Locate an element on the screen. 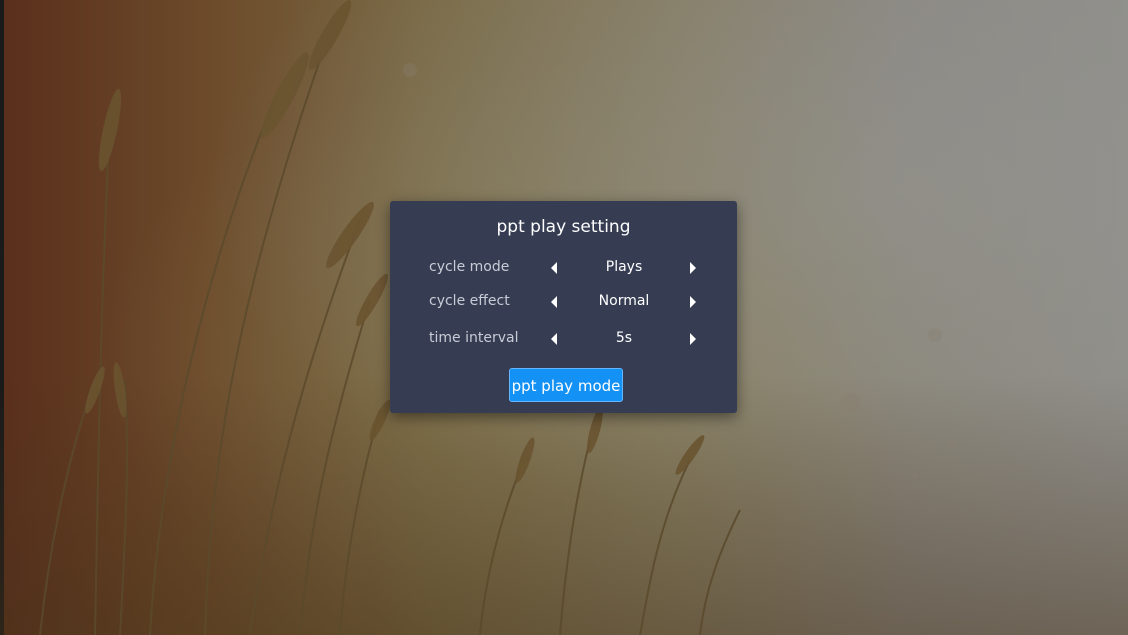  setting-row-time-interval: time interval 5s is located at coordinates (563, 339).